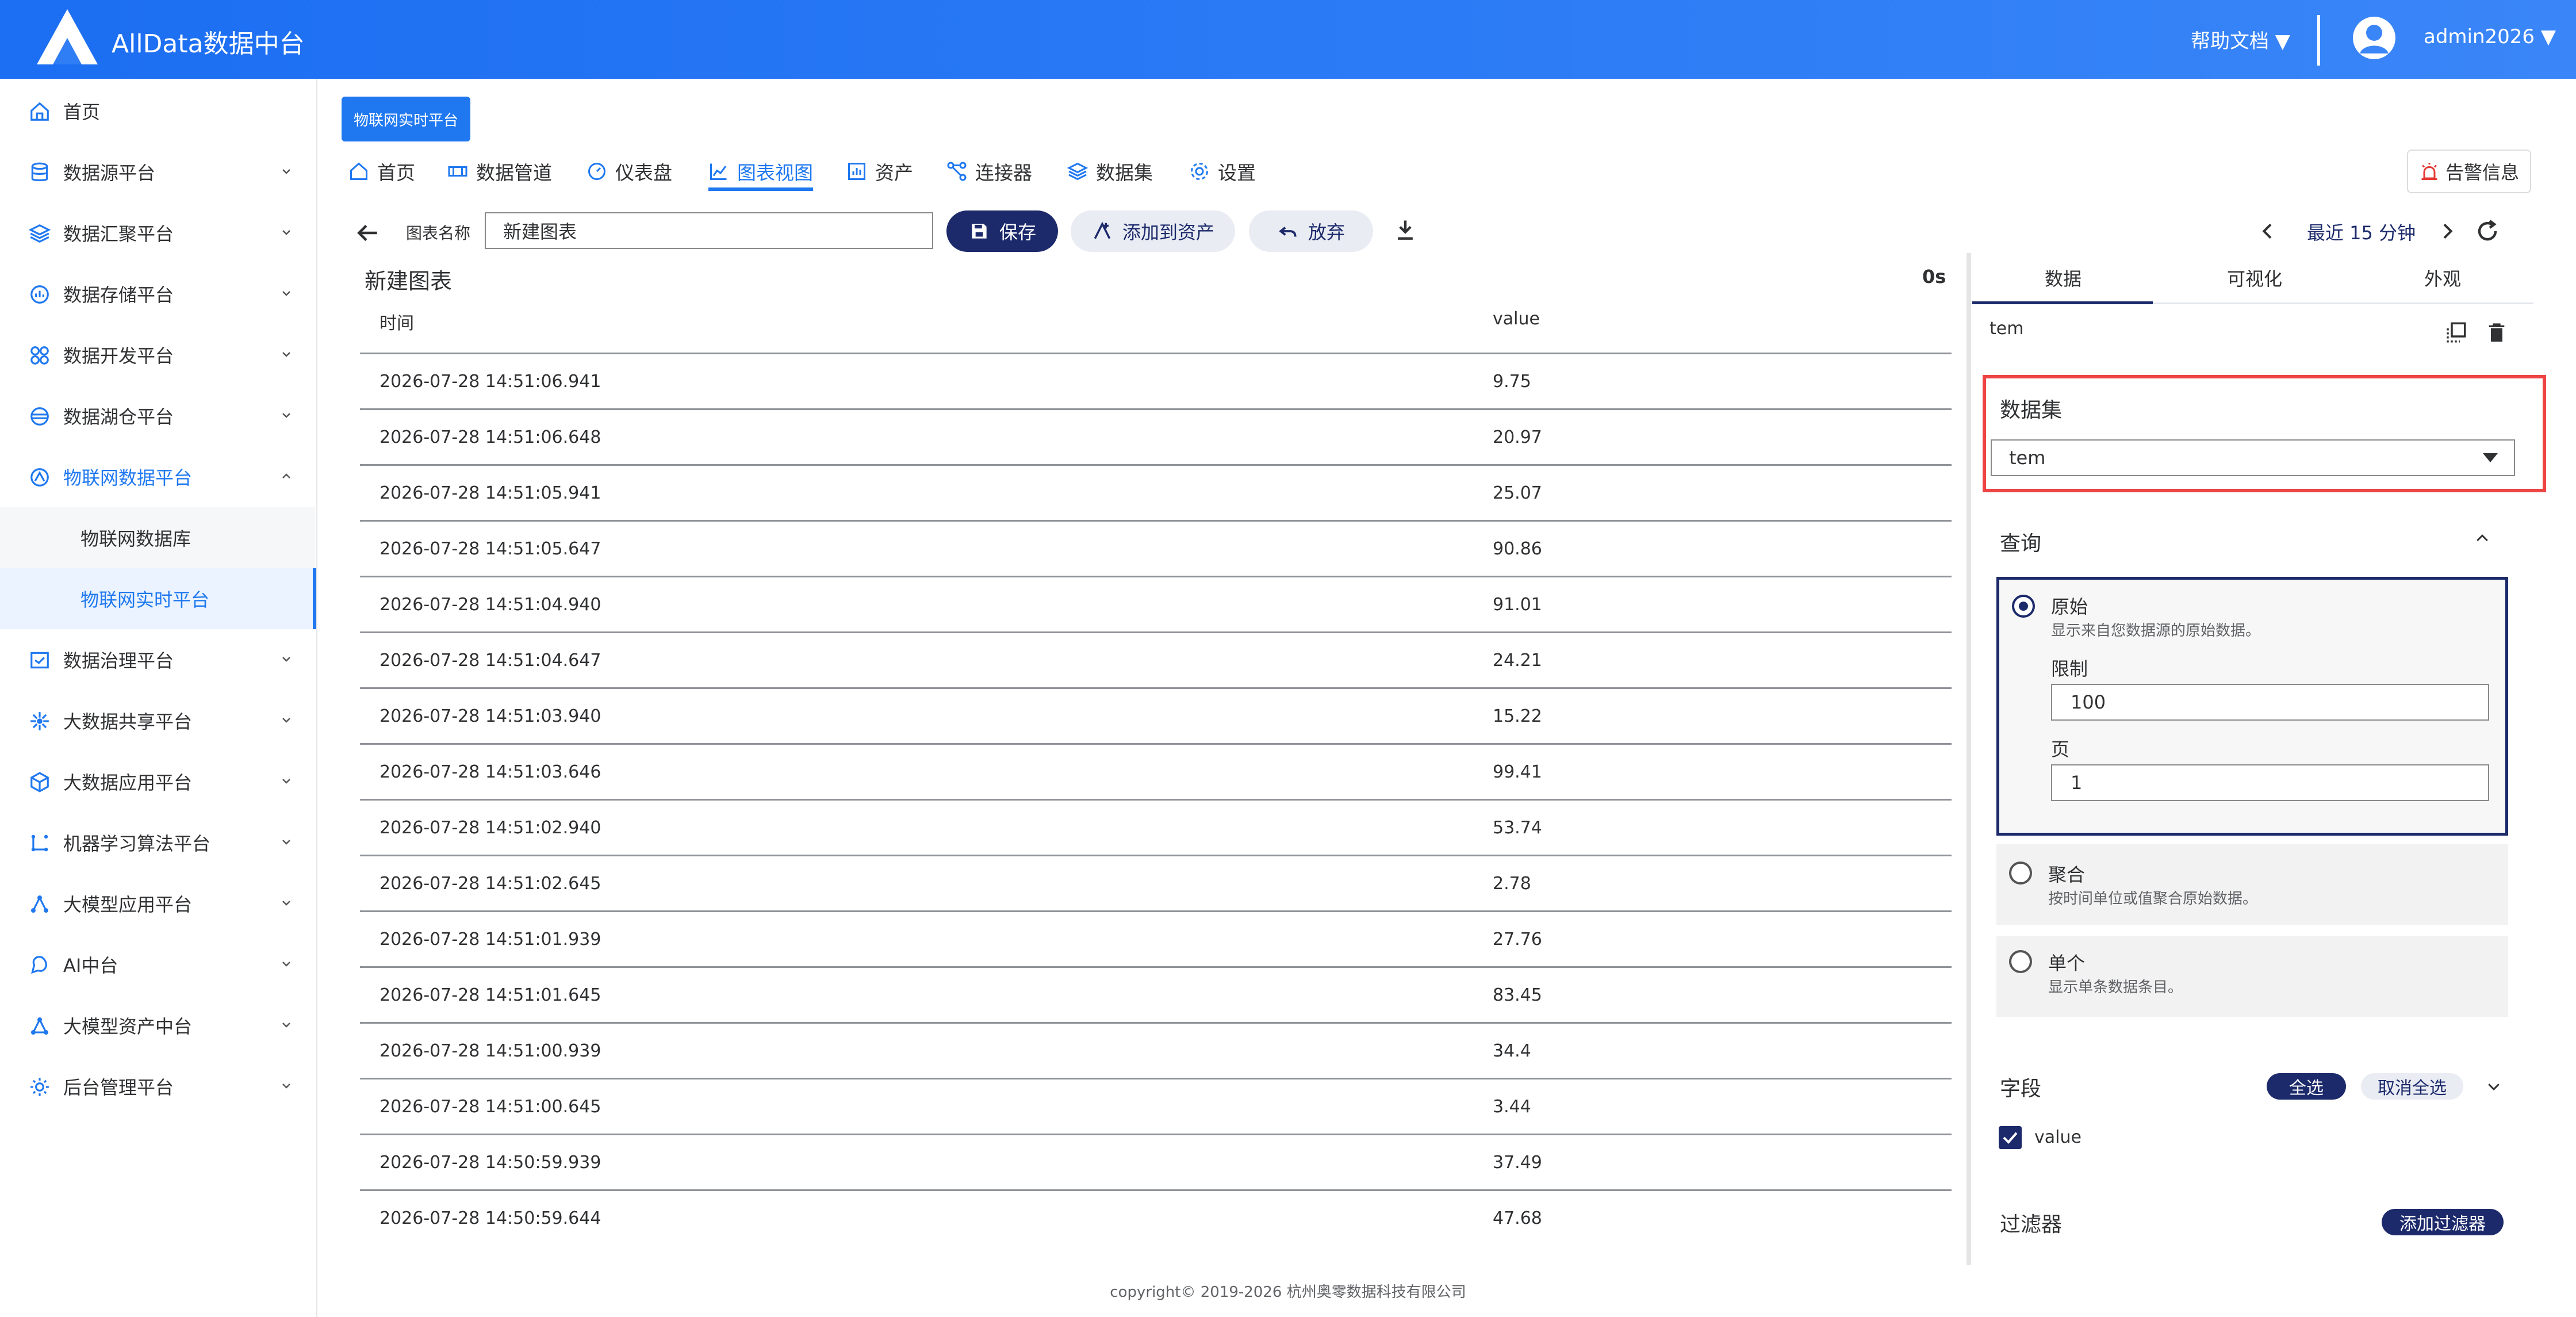 The image size is (2576, 1317). I want to click on sidebar-item-home: 首页, so click(157, 111).